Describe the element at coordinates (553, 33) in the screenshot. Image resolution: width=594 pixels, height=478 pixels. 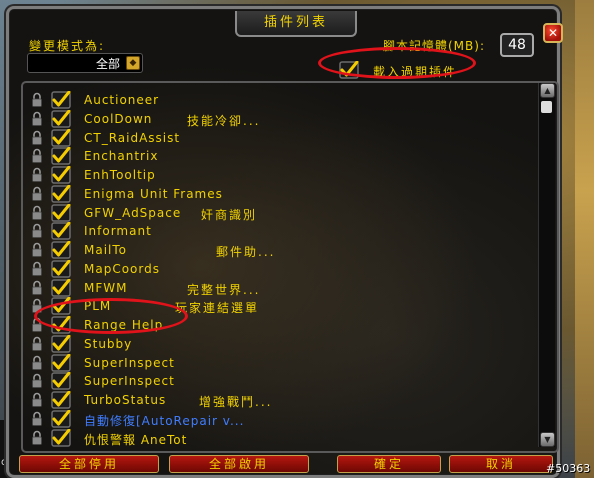
I see `close-button: ✕` at that location.